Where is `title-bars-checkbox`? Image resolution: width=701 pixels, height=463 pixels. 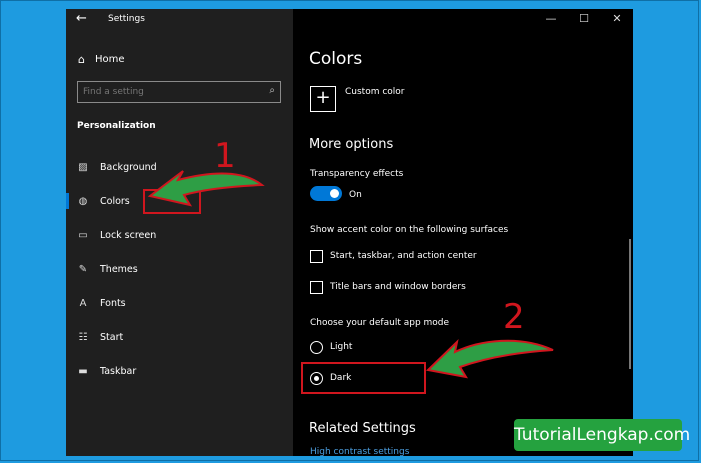
title-bars-checkbox is located at coordinates (316, 287).